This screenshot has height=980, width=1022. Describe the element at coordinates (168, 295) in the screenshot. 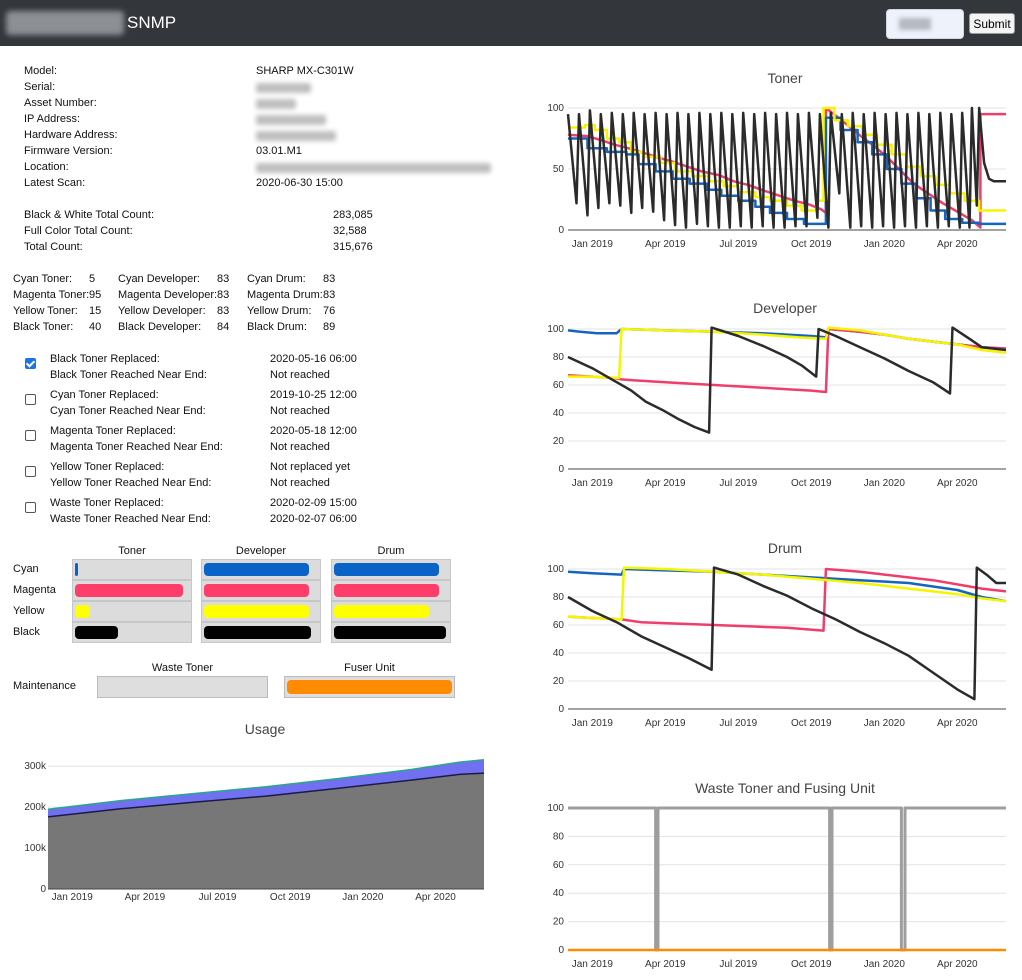

I see `level-label: Magenta Developer:` at that location.